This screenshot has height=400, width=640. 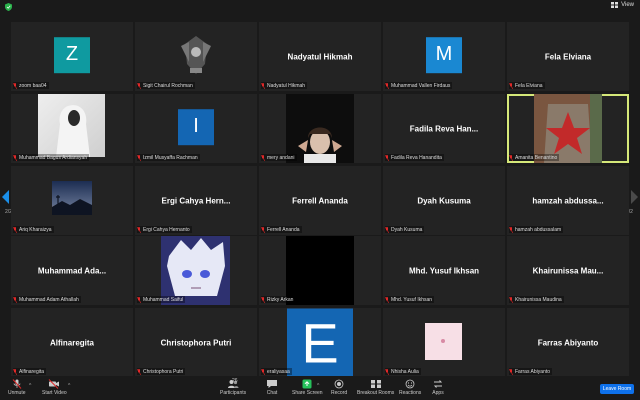 What do you see at coordinates (634, 197) in the screenshot?
I see `next-page-arrow-icon` at bounding box center [634, 197].